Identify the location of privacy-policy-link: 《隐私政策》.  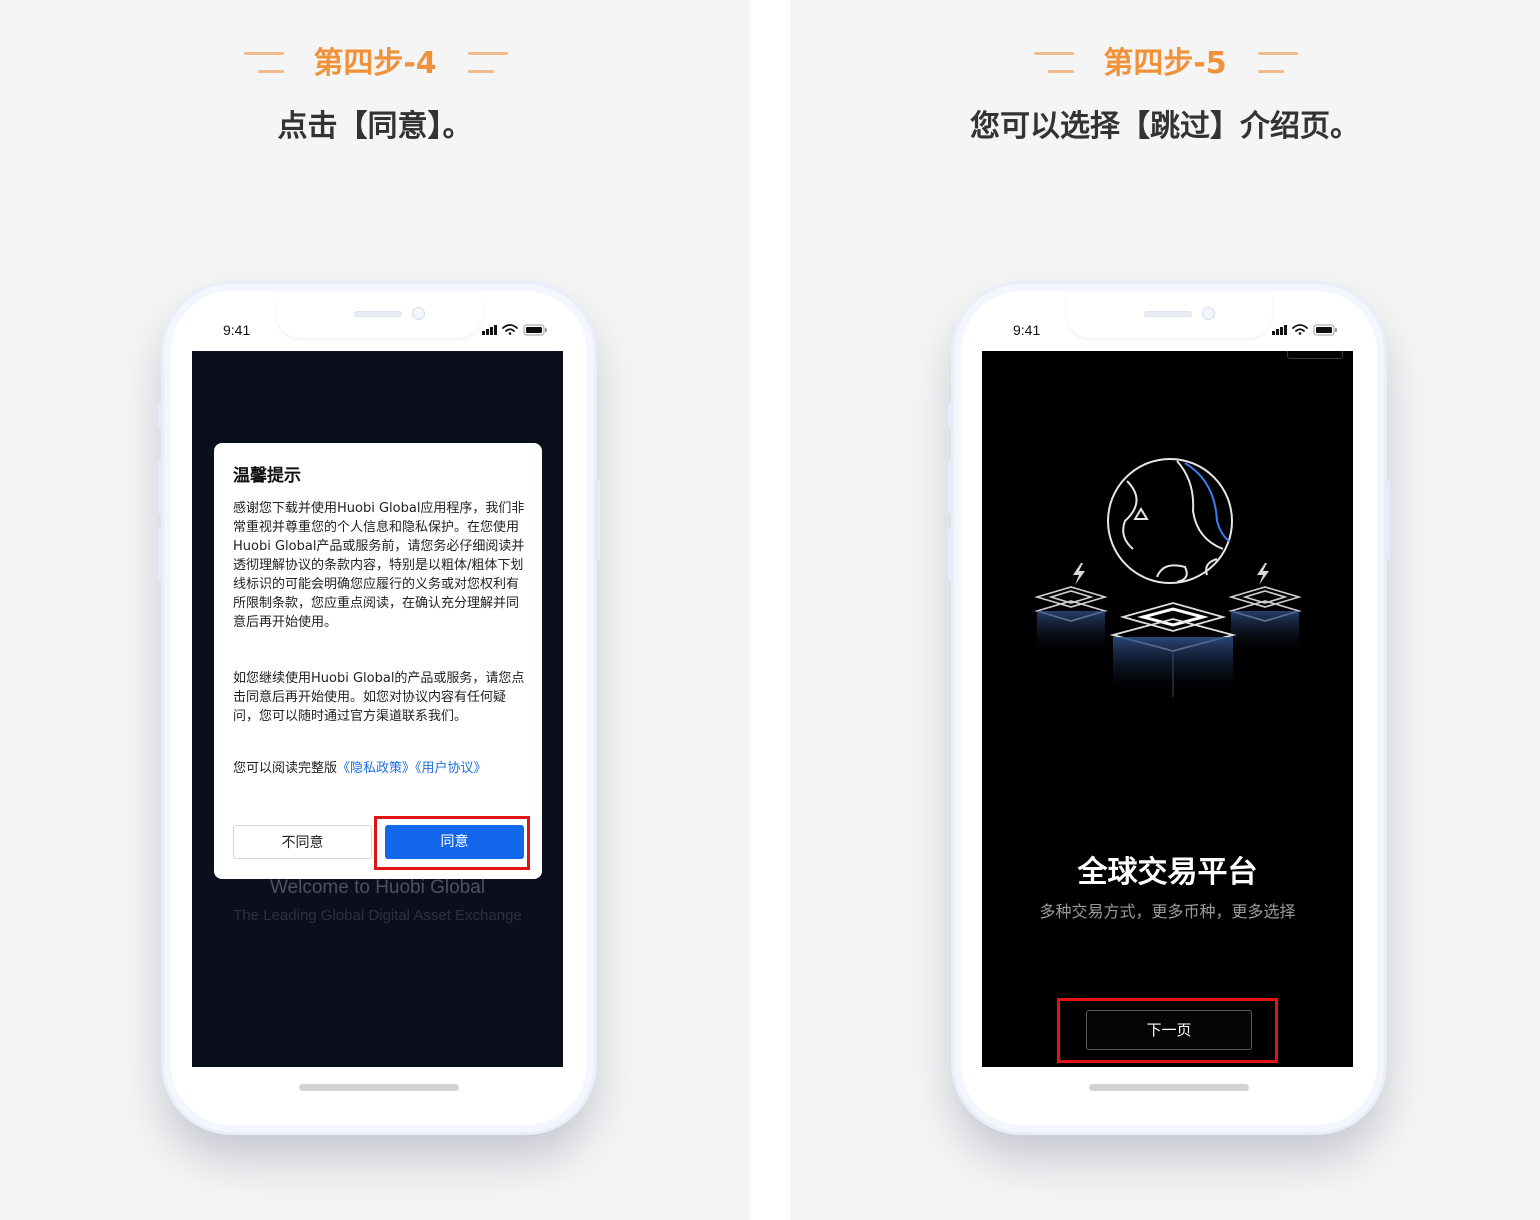
(376, 768).